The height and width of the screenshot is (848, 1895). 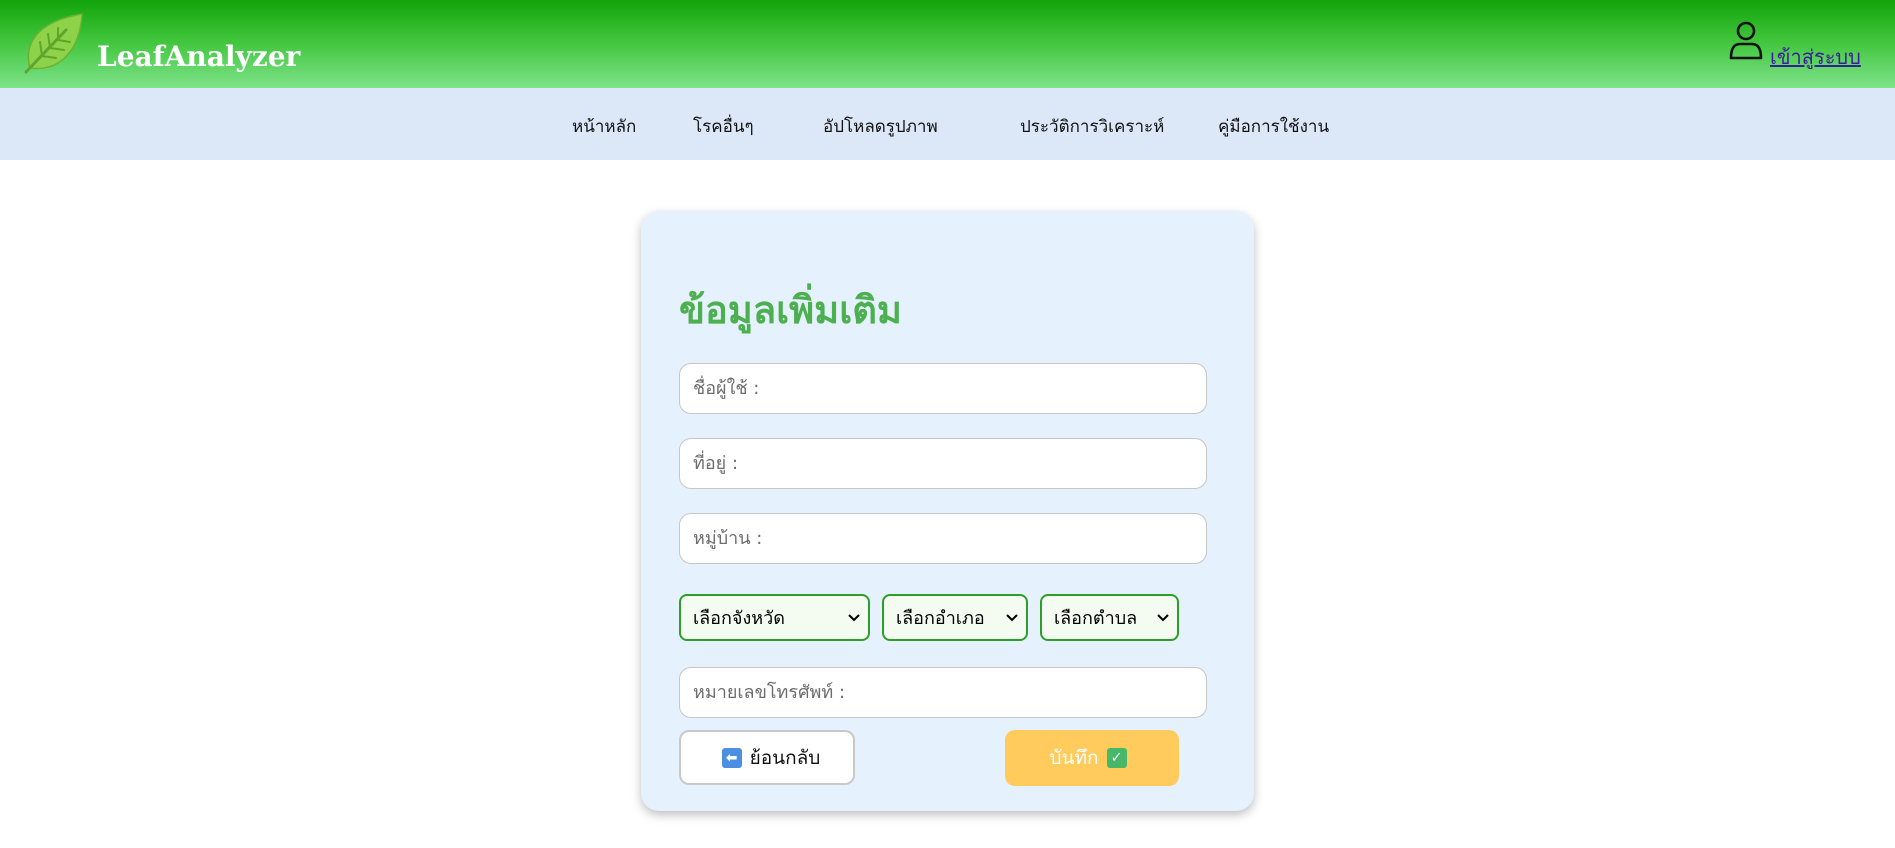 I want to click on login-link: เข้าสู่ระบบ, so click(x=1815, y=57).